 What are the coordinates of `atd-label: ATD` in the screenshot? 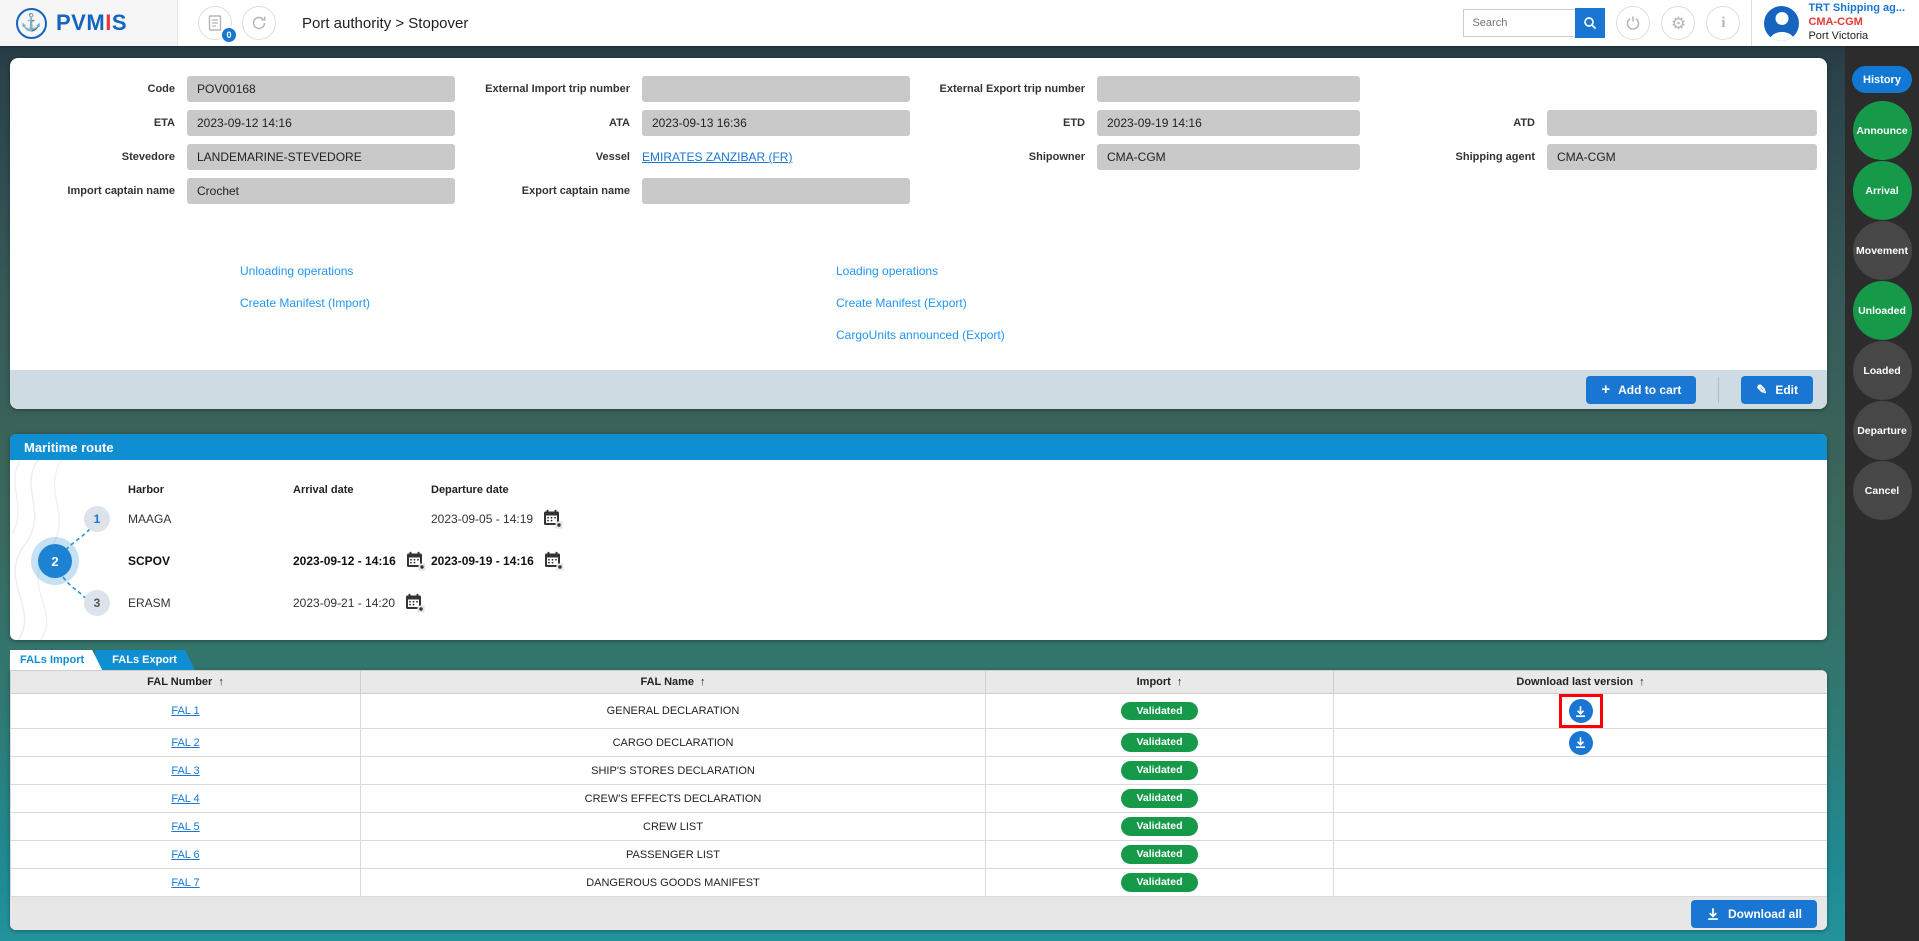 It's located at (1524, 123).